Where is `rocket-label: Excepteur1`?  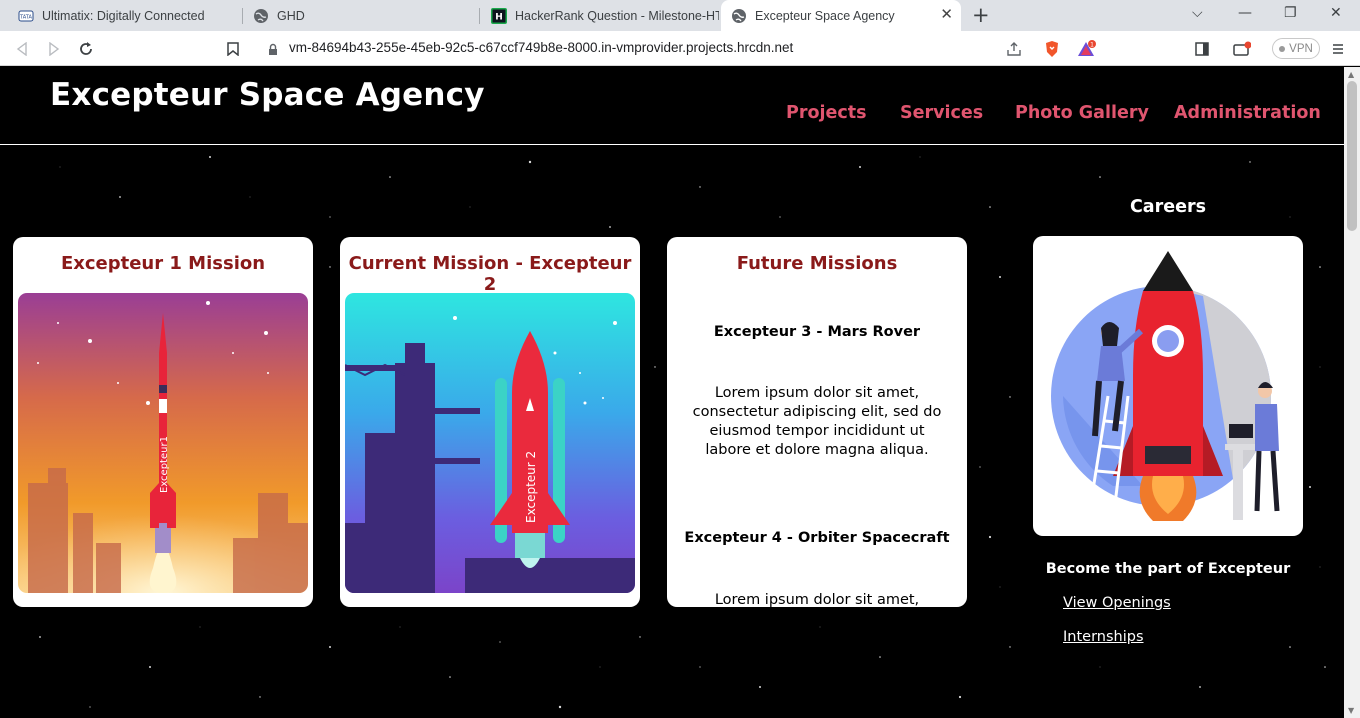
rocket-label: Excepteur1 is located at coordinates (164, 464).